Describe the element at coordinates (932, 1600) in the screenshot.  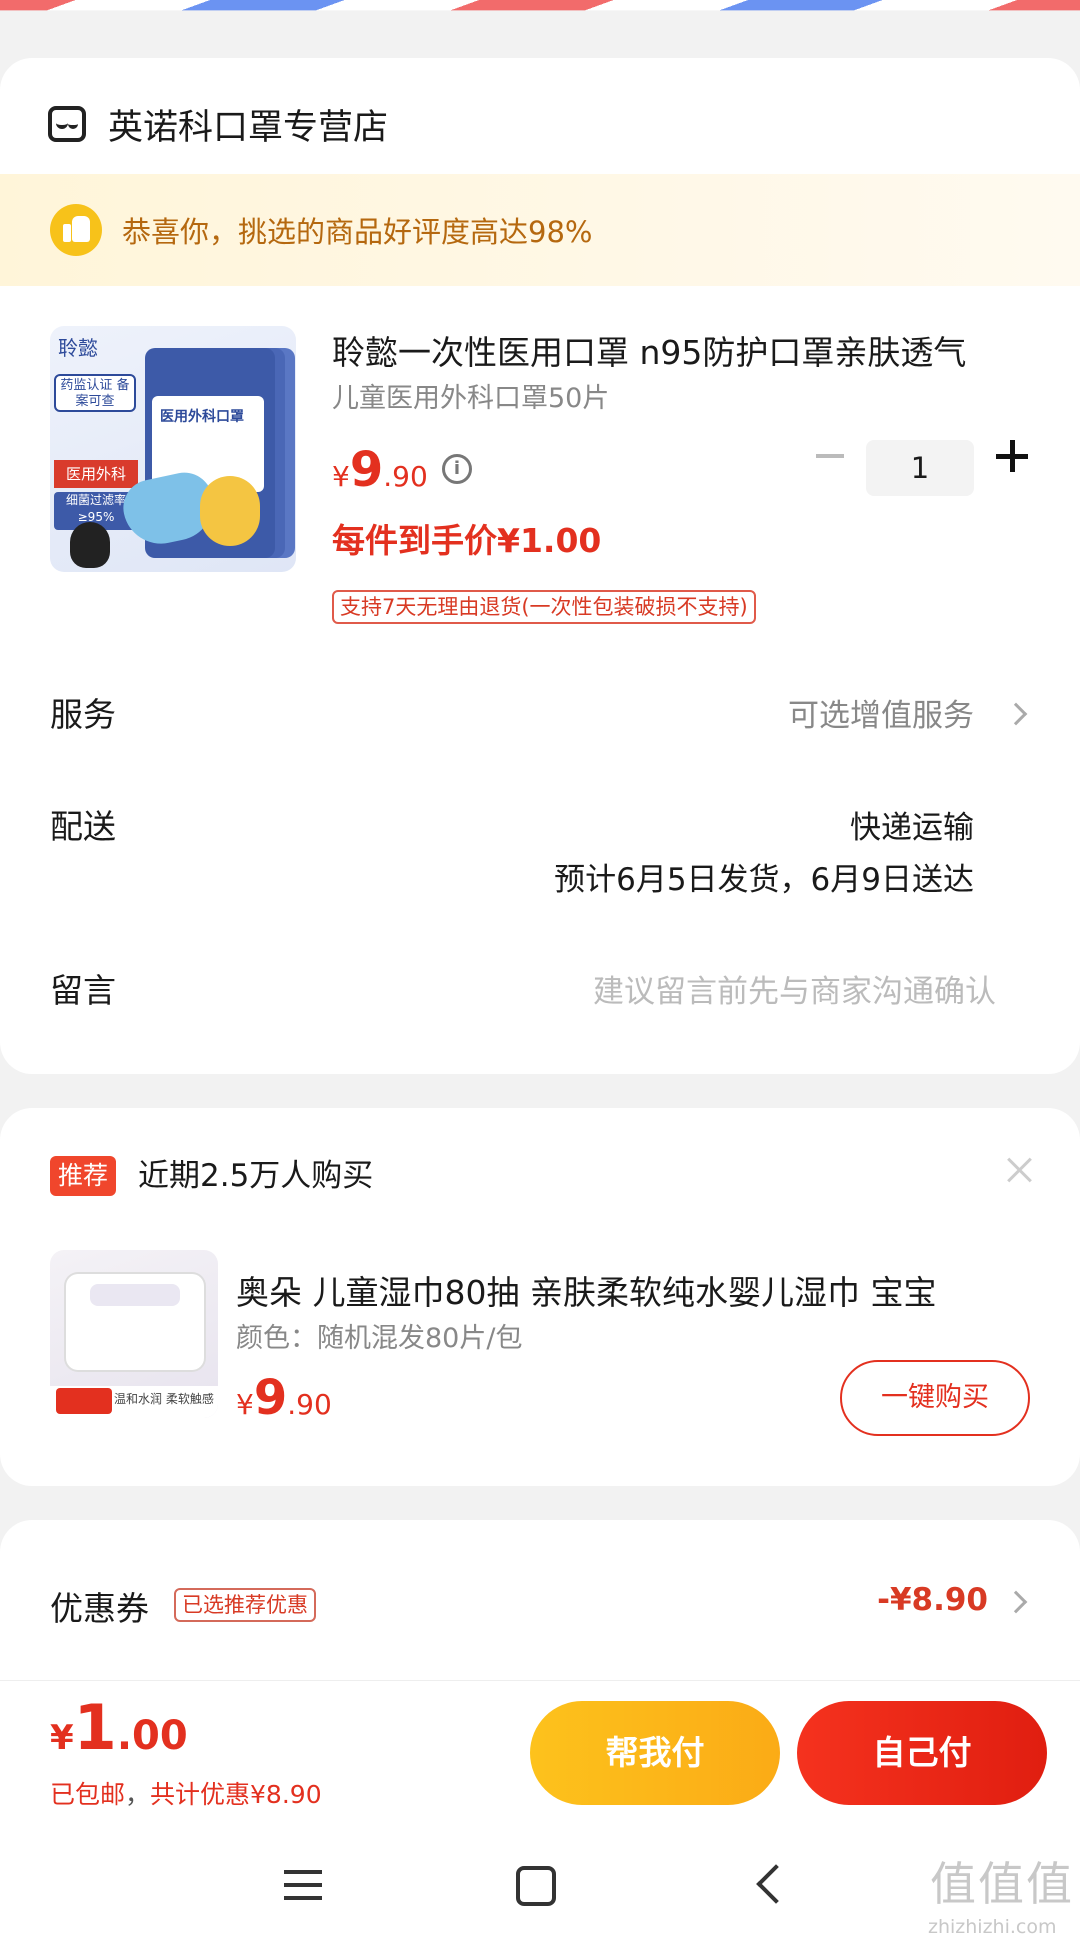
I see `coupon-amount: -¥8.90` at that location.